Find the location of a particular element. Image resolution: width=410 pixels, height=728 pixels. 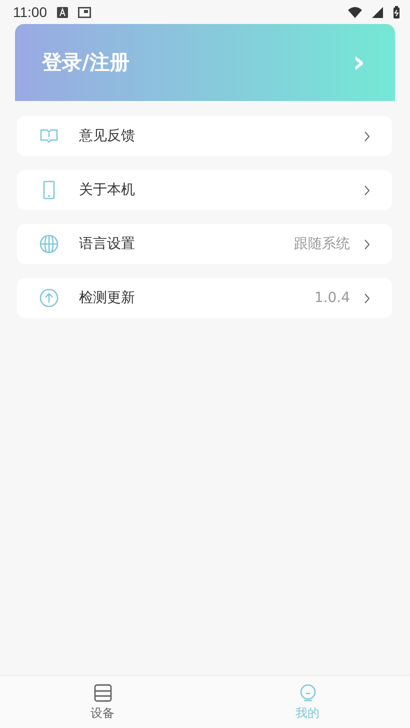

menu-item: 语言设置 跟随系统 is located at coordinates (204, 244).